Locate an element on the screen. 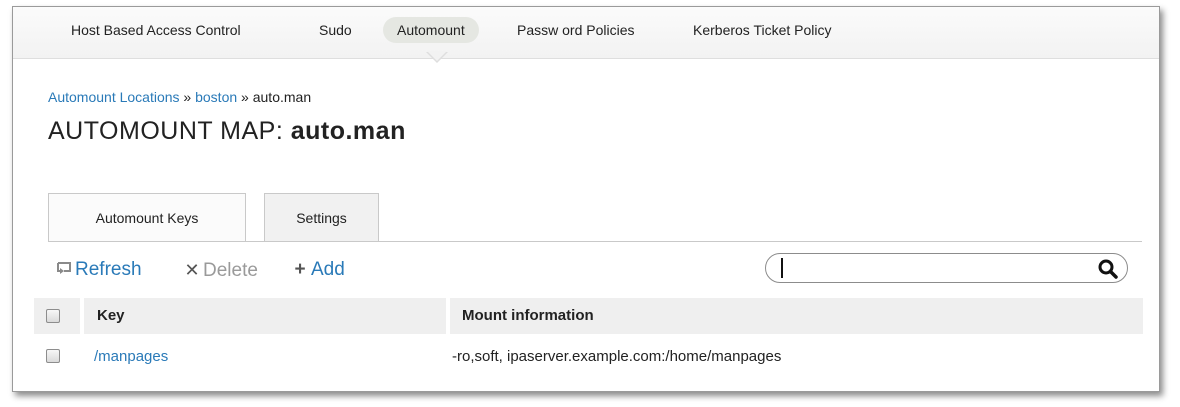 Image resolution: width=1180 pixels, height=407 pixels. breadcrumb: Automount Locations » boston » auto.man is located at coordinates (179, 97).